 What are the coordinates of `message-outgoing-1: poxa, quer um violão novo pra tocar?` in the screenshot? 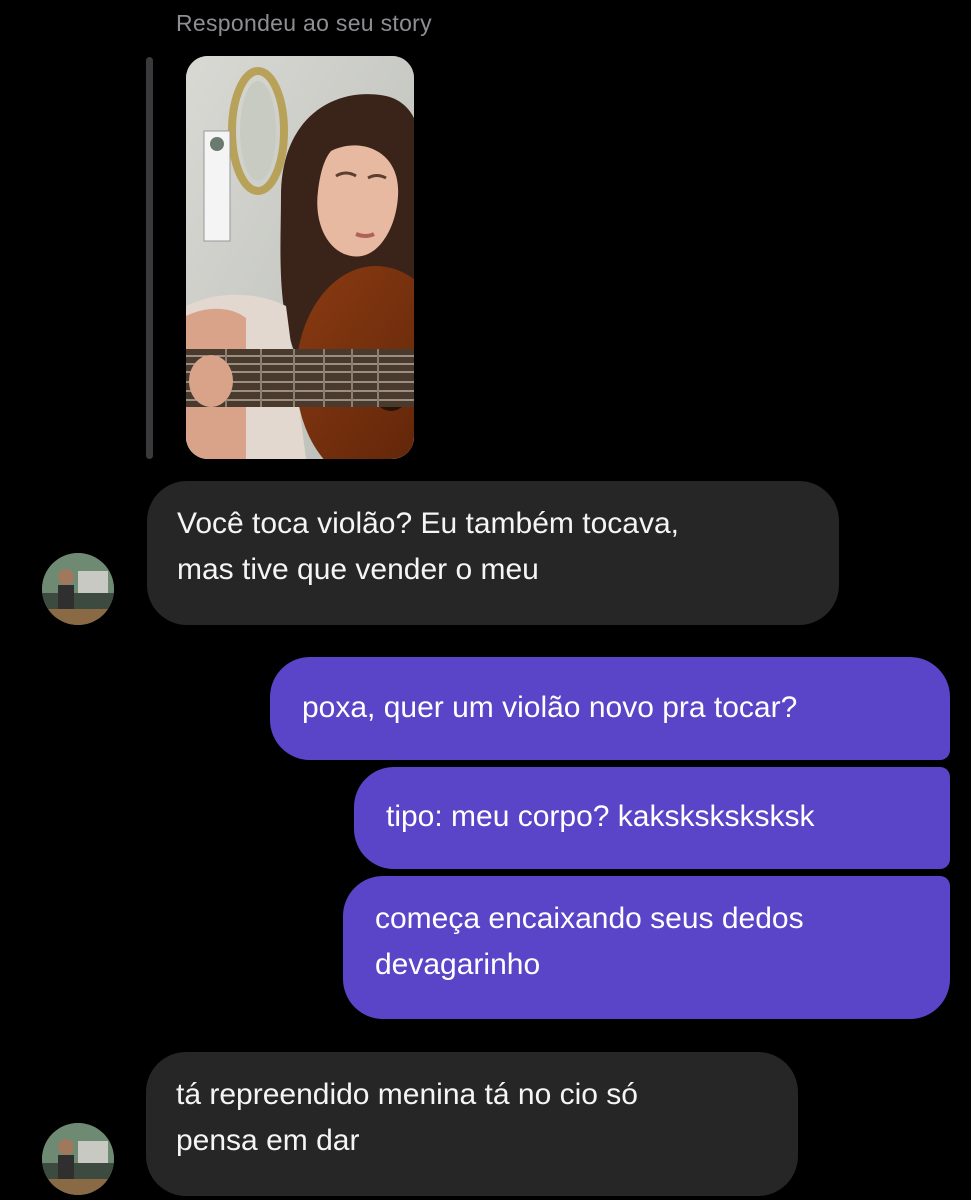 It's located at (610, 708).